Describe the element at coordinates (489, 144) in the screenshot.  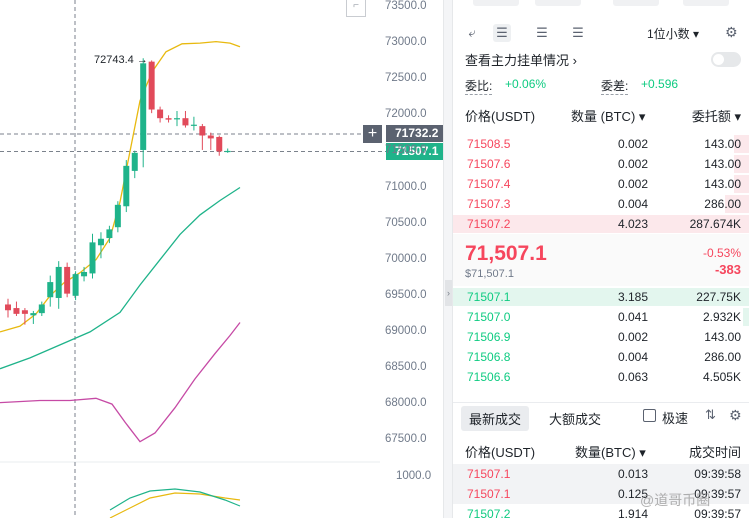
I see `order-price: 71508.5` at that location.